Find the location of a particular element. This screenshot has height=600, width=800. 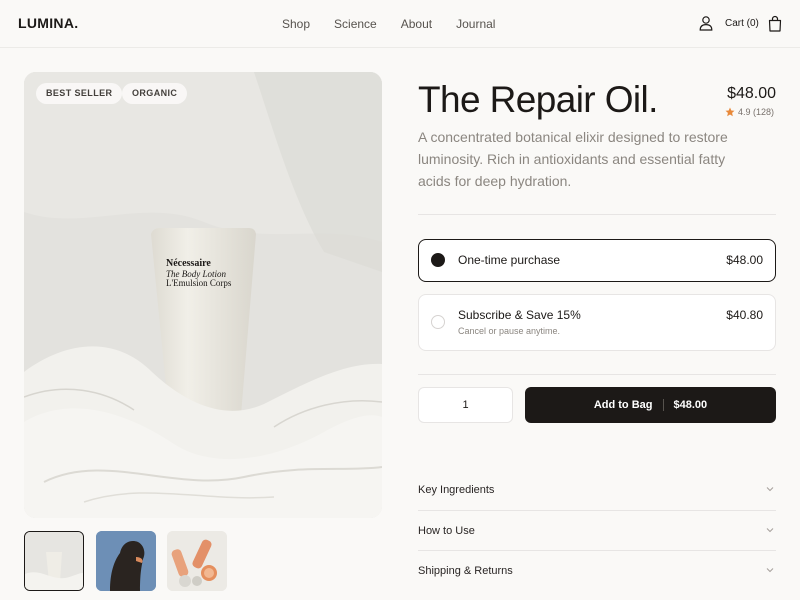

accordion-label: How to Use is located at coordinates (446, 531).